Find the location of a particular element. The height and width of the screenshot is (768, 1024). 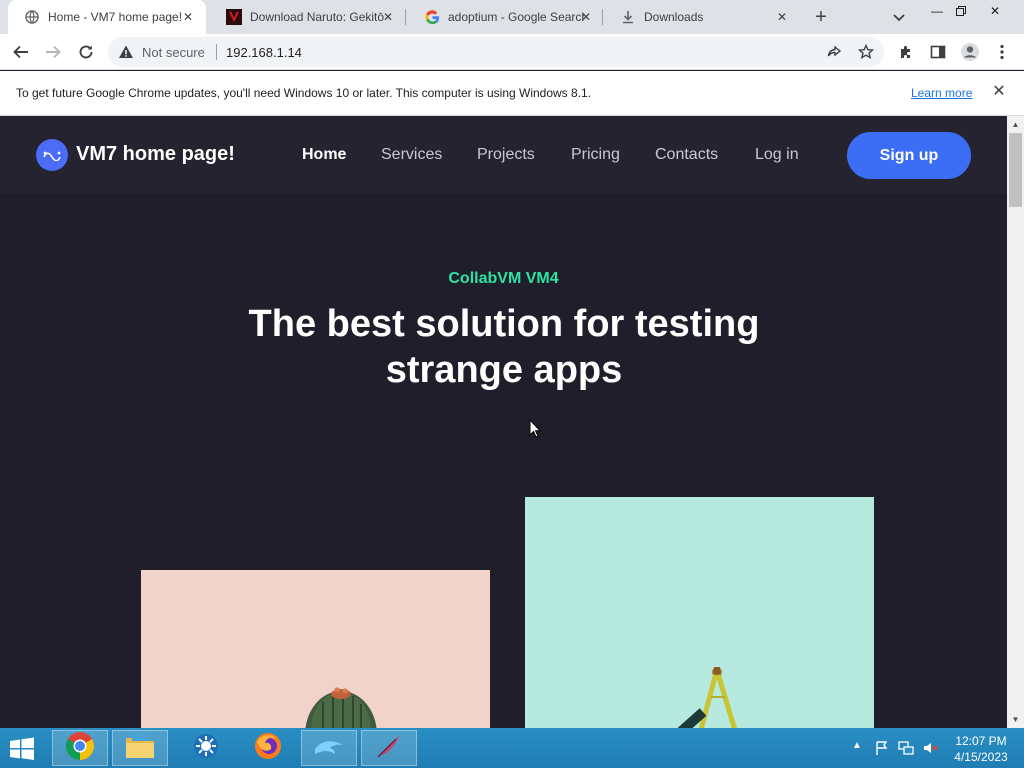

vm7-logo-icon is located at coordinates (52, 155).